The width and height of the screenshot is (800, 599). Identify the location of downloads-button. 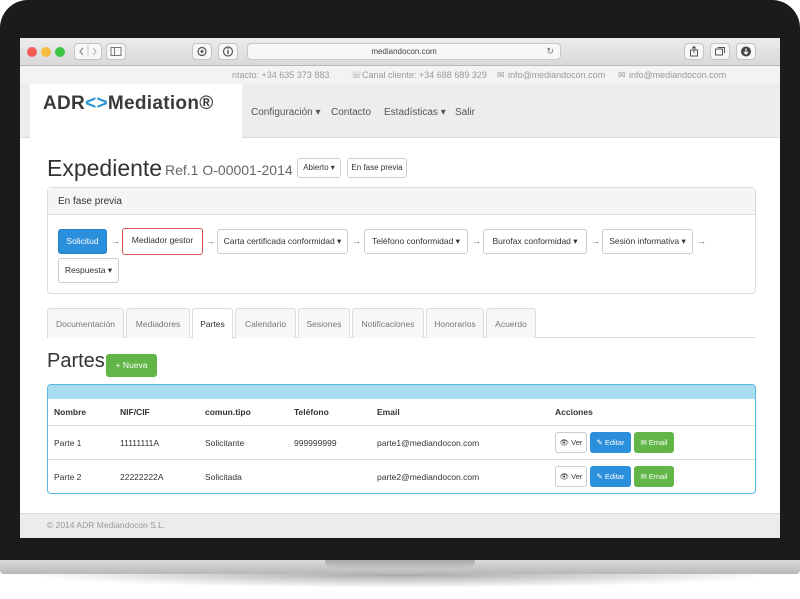
(746, 51).